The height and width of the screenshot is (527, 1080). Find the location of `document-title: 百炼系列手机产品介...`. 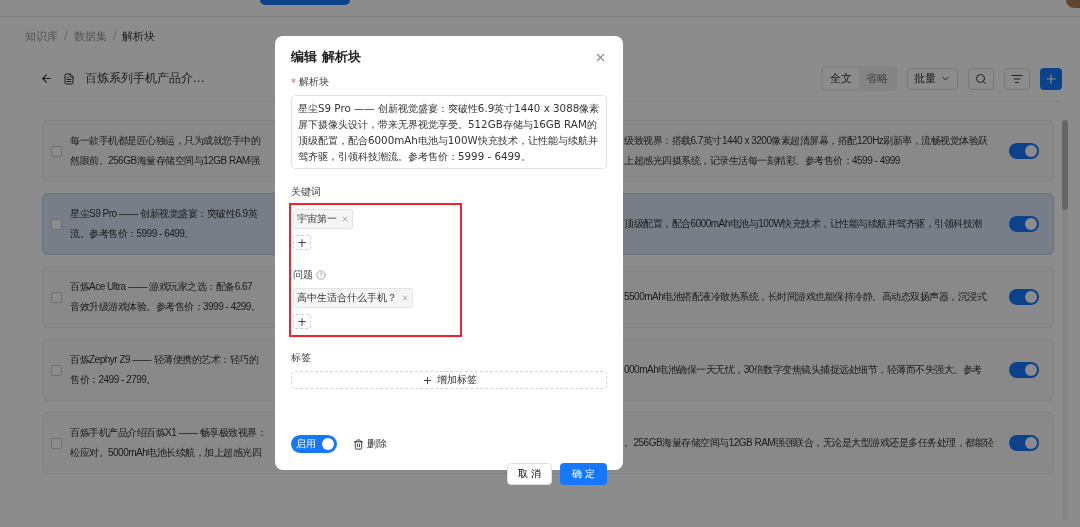

document-title: 百炼系列手机产品介... is located at coordinates (145, 78).